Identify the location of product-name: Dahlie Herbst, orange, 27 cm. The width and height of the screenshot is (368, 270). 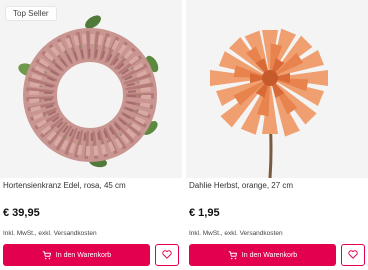
(241, 185).